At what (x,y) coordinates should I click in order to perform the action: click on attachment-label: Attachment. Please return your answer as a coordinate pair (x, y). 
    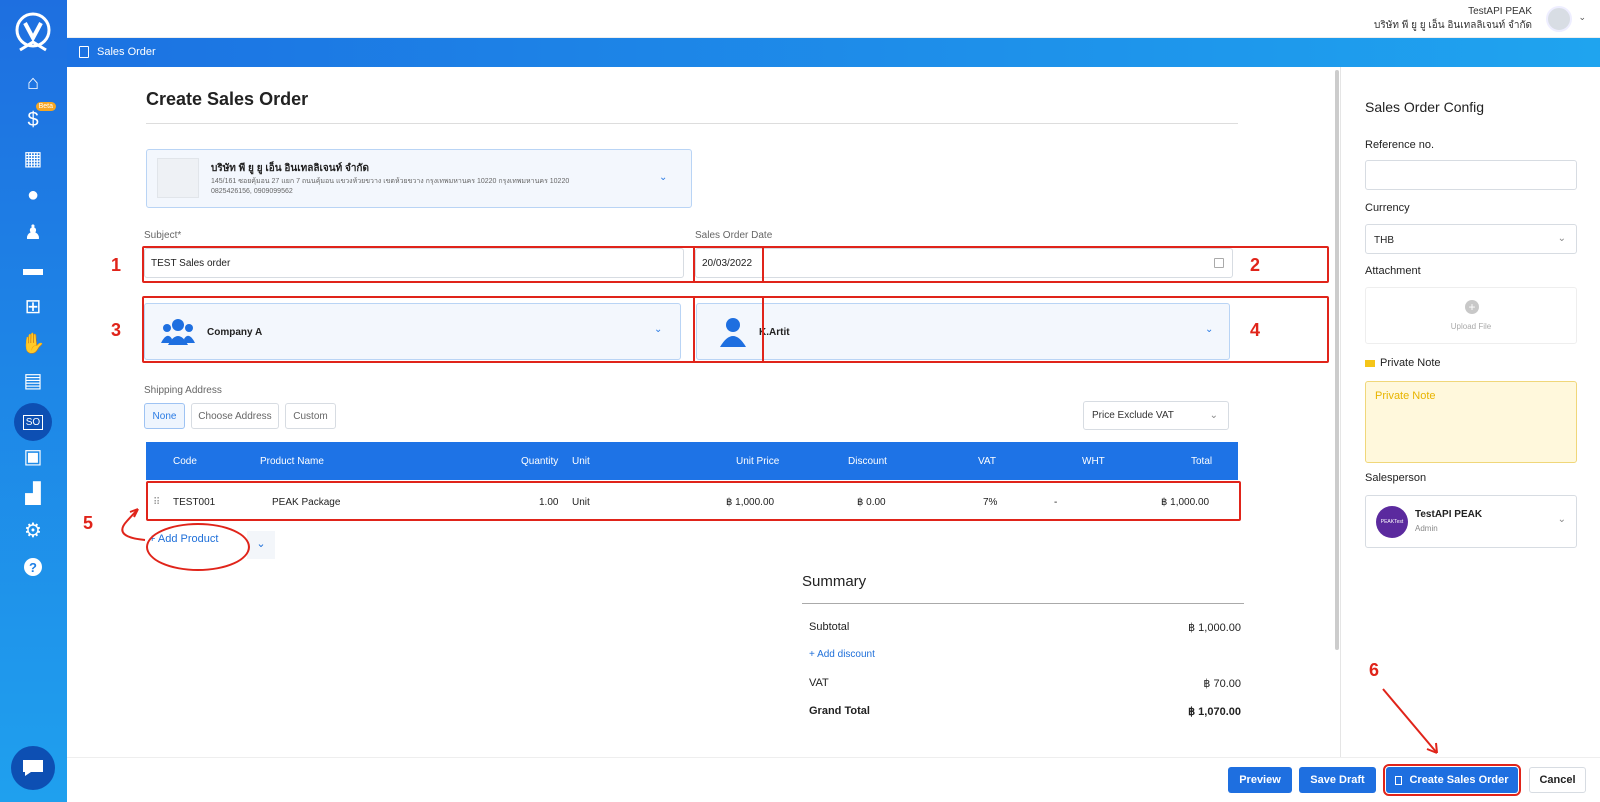
    Looking at the image, I should click on (1393, 271).